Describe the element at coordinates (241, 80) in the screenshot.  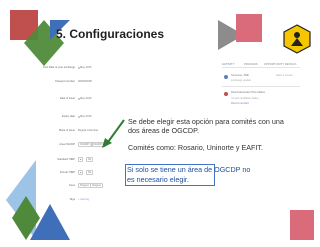
I see `activity-action: exchange update` at that location.